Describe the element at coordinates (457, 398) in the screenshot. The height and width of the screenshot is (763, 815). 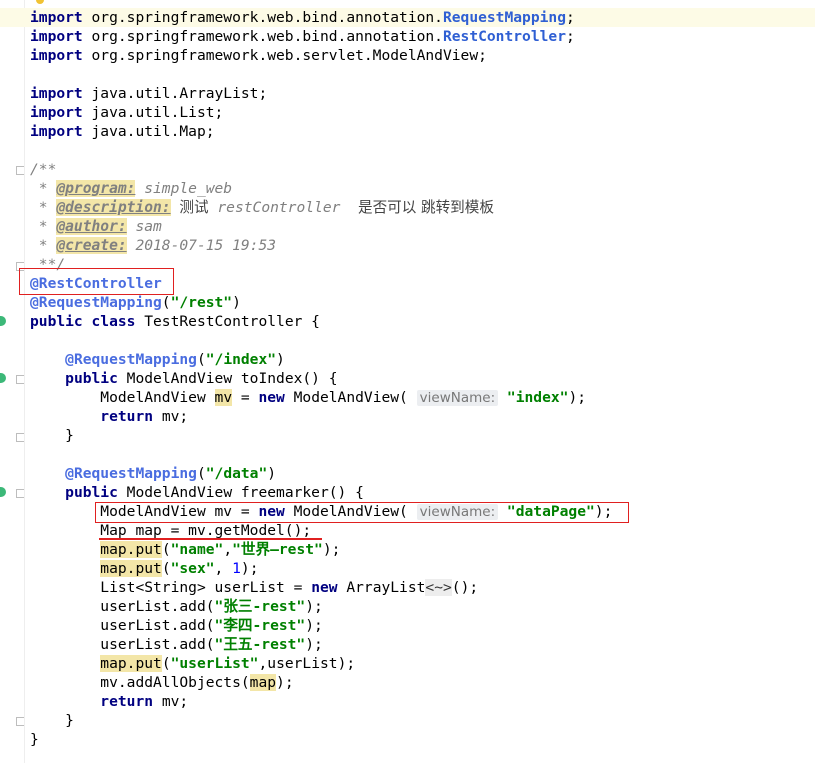
I see `param-hint: viewName:` at that location.